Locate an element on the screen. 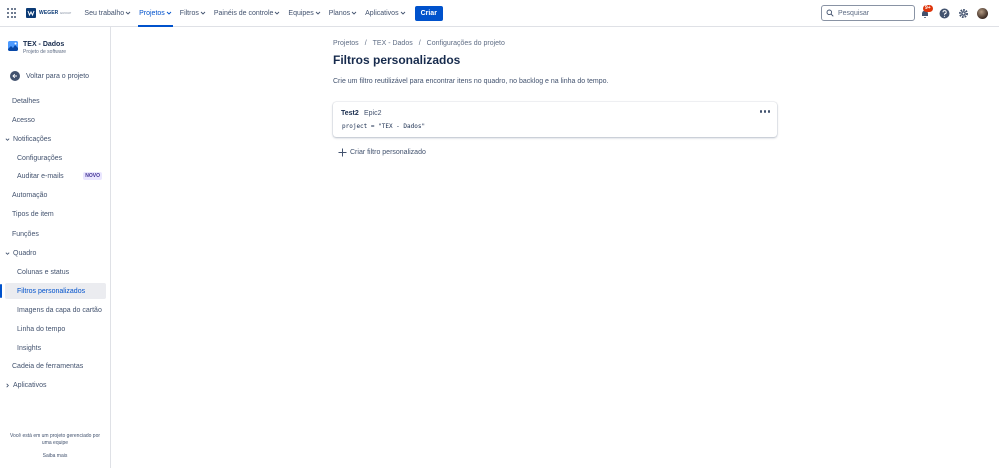 Image resolution: width=999 pixels, height=468 pixels. new-badge: NOVO is located at coordinates (92, 176).